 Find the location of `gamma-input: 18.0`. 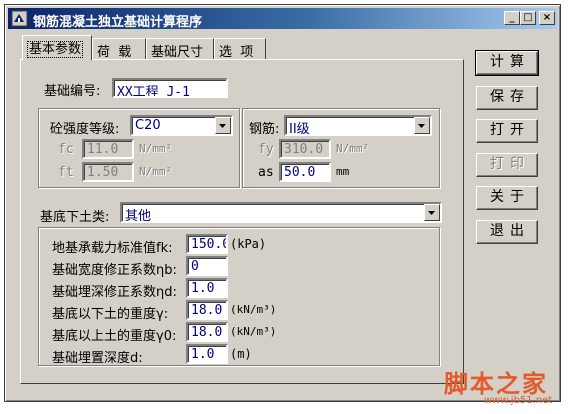

gamma-input: 18.0 is located at coordinates (207, 310).